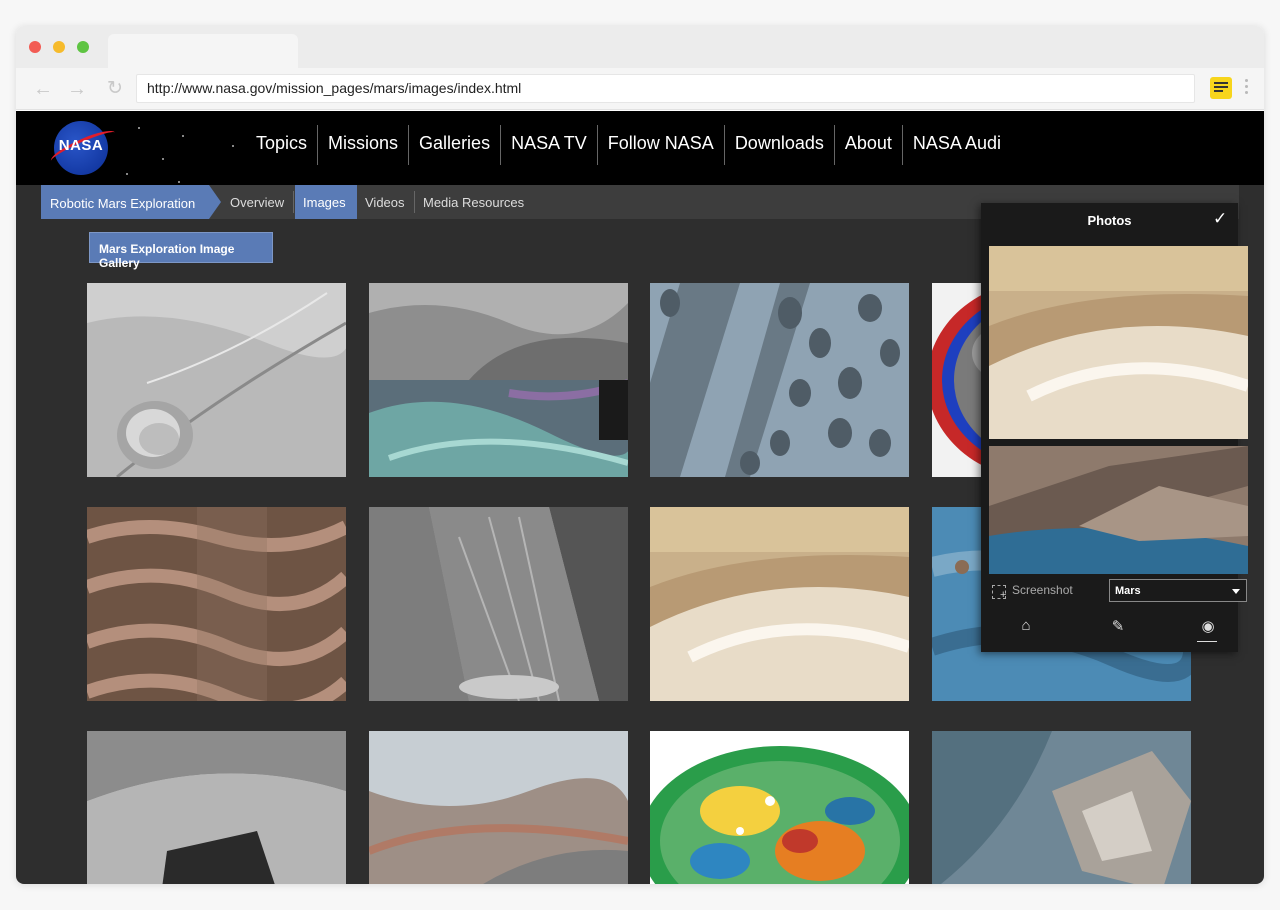 This screenshot has height=910, width=1280. I want to click on subnav-overview: Overview, so click(257, 202).